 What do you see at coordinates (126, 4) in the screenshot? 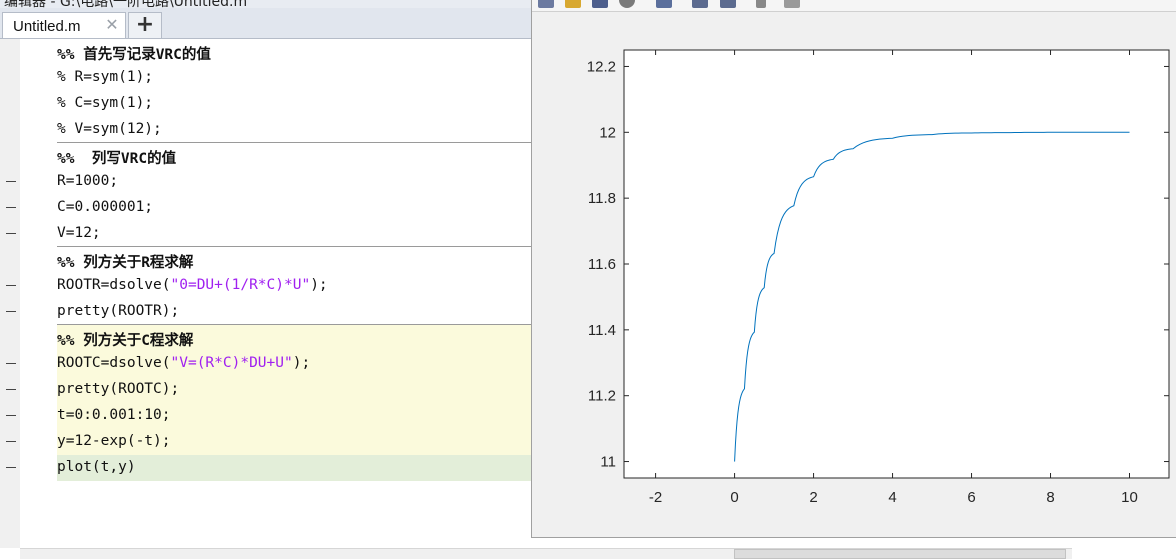
I see `editor-title: 编辑器 - G:\电路\一阶电路\Untitled.m` at bounding box center [126, 4].